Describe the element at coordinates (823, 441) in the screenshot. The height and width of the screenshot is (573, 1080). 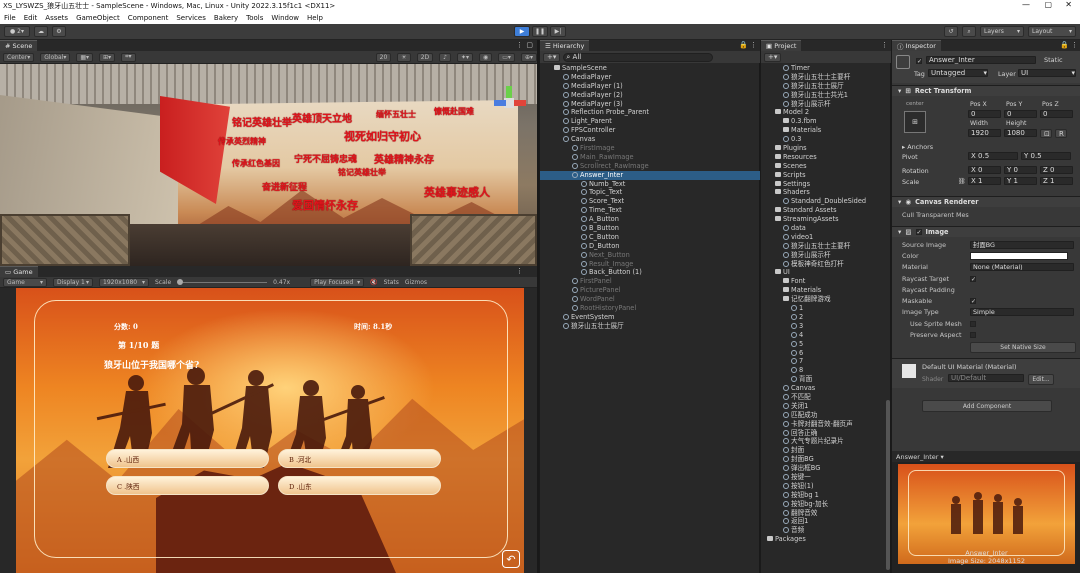
I see `project-item: 大气专题片纪录片` at that location.